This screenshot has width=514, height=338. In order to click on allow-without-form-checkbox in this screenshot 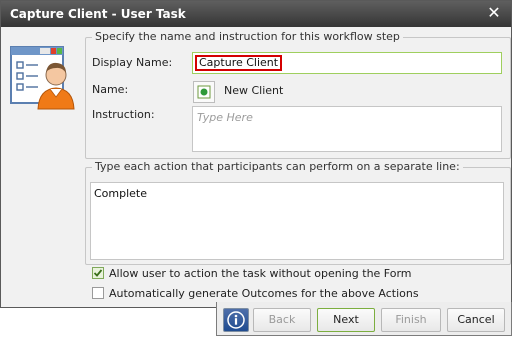, I will do `click(98, 273)`.